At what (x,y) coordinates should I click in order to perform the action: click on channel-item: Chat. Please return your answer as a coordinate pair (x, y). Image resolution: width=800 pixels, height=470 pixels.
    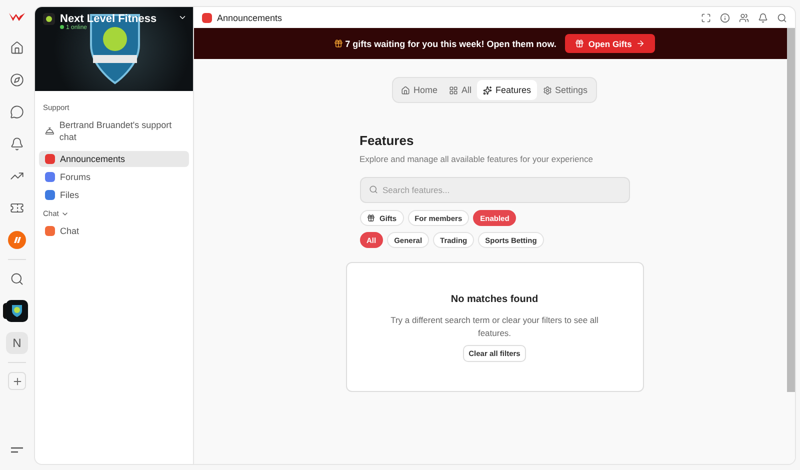
    Looking at the image, I should click on (114, 231).